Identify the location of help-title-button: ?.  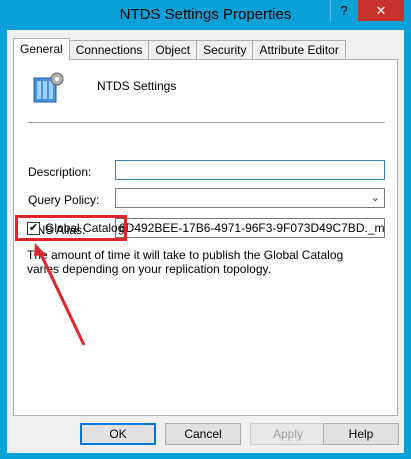
(343, 10).